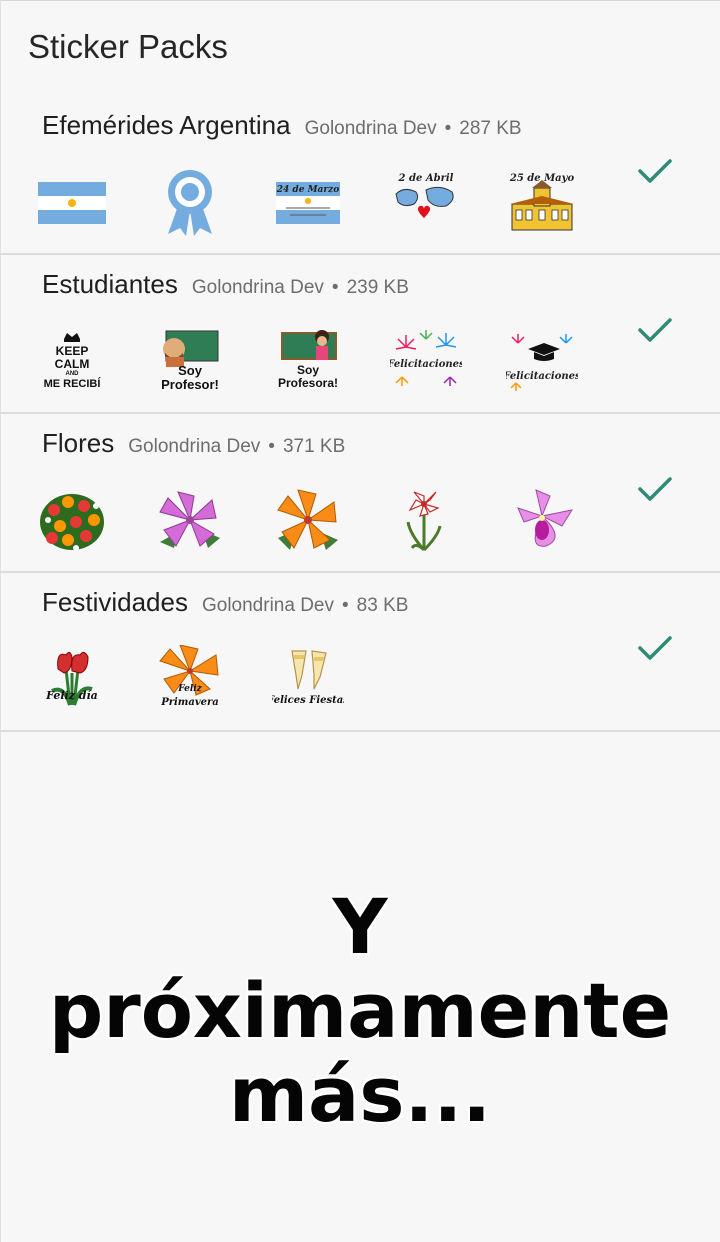 Image resolution: width=720 pixels, height=1242 pixels. What do you see at coordinates (71, 695) in the screenshot?
I see `sticker-text-feliz-dia: Feliz día` at bounding box center [71, 695].